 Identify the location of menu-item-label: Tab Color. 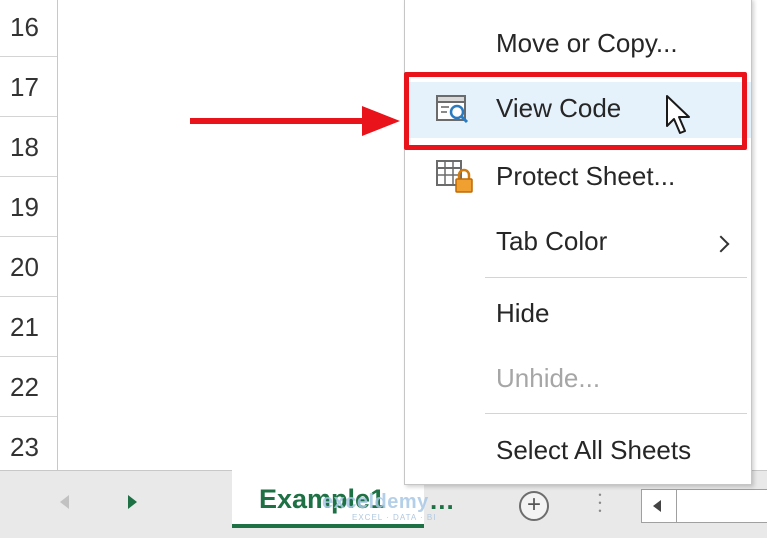
(552, 241).